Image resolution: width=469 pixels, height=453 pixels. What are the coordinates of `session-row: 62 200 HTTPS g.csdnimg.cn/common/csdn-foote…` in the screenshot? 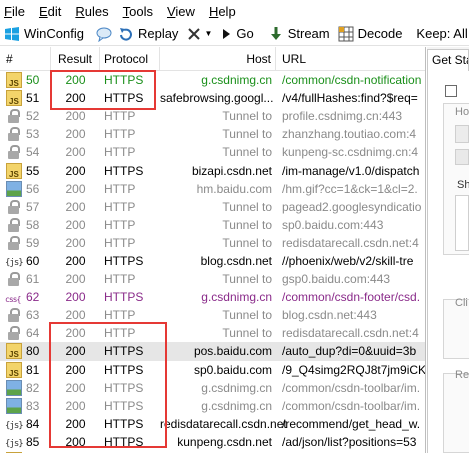 It's located at (212, 297).